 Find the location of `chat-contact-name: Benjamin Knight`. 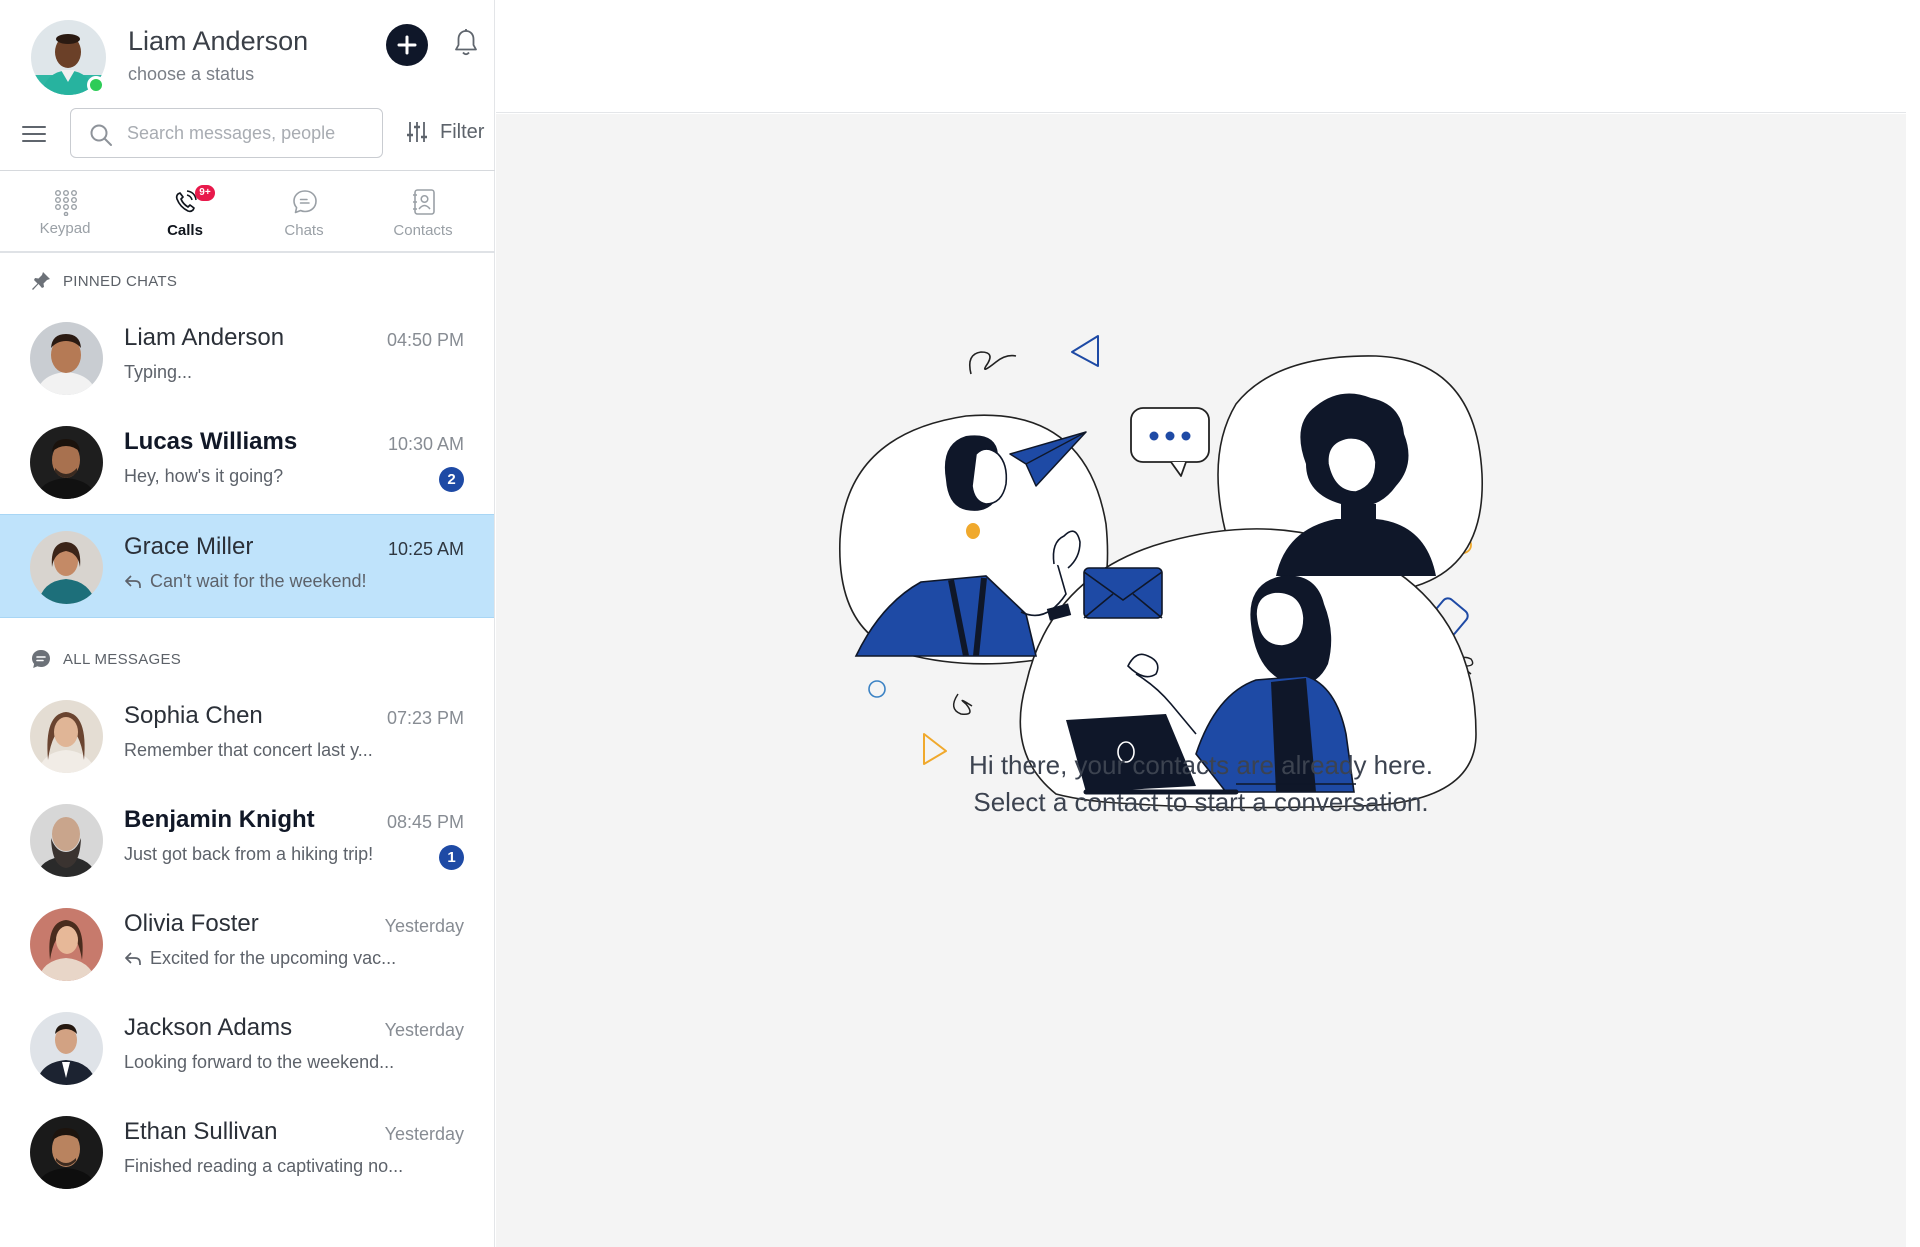

chat-contact-name: Benjamin Knight is located at coordinates (219, 819).